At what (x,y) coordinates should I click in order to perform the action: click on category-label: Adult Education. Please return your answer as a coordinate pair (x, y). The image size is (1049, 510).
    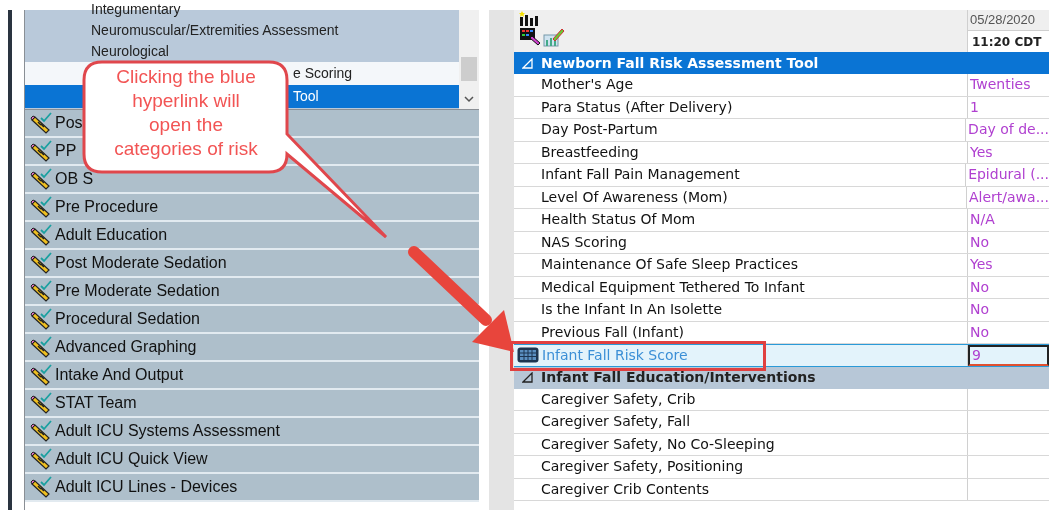
    Looking at the image, I should click on (111, 235).